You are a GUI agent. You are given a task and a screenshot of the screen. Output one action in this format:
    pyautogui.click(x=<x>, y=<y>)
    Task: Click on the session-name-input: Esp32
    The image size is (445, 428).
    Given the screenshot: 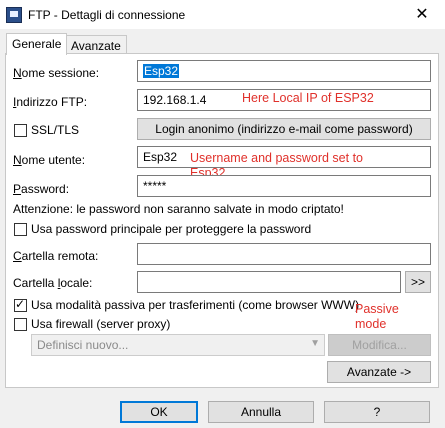 What is the action you would take?
    pyautogui.click(x=284, y=71)
    